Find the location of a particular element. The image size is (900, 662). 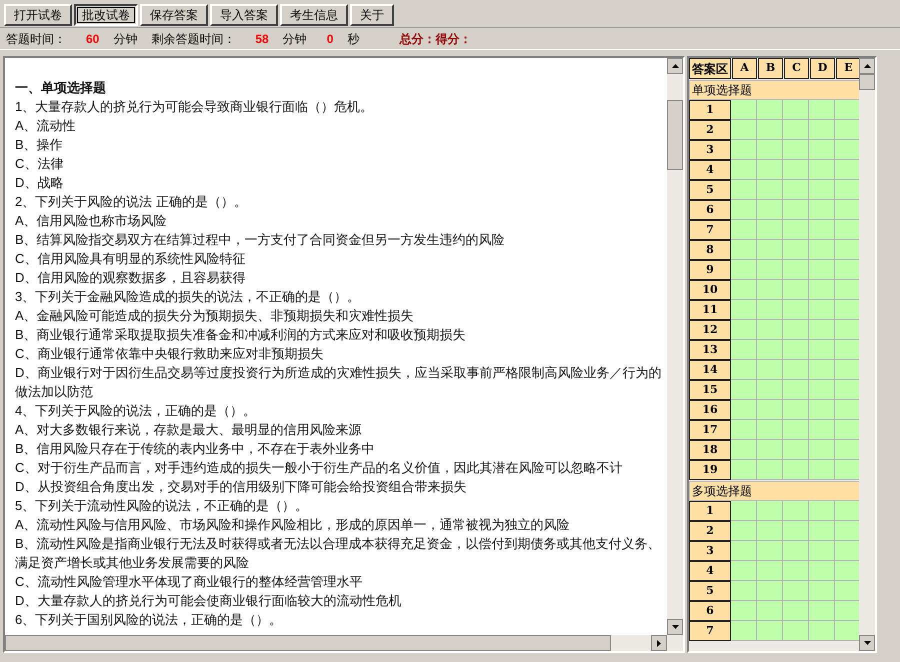

answer-scrollbar is located at coordinates (867, 354).